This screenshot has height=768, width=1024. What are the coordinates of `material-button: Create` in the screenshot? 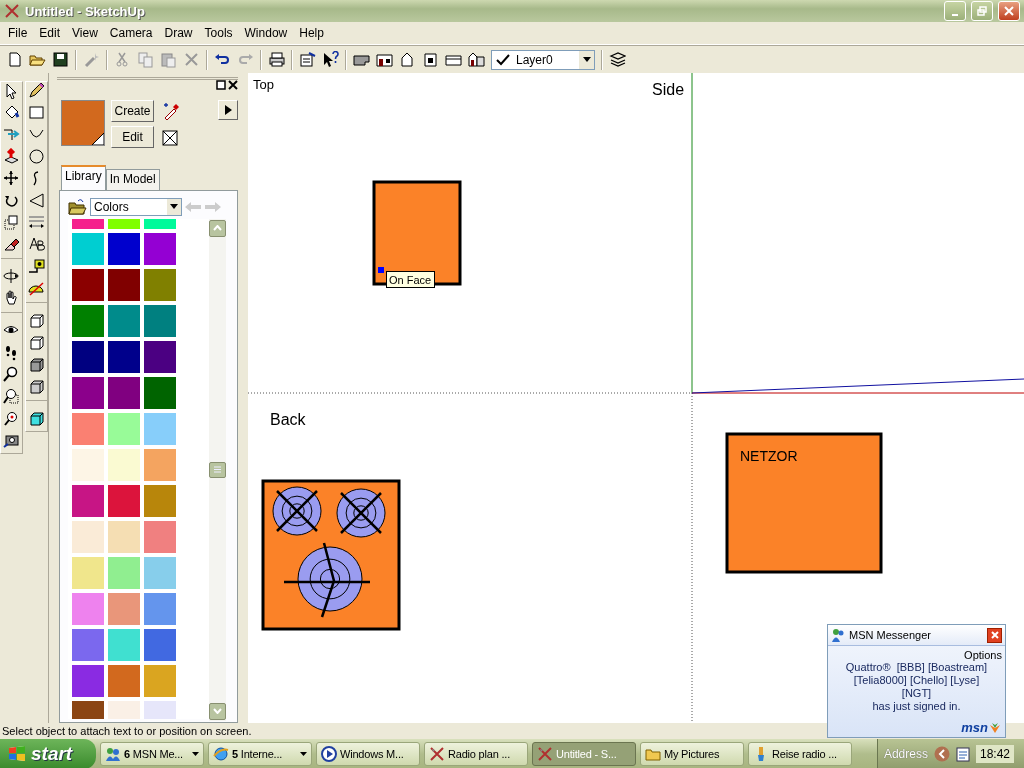 It's located at (132, 111).